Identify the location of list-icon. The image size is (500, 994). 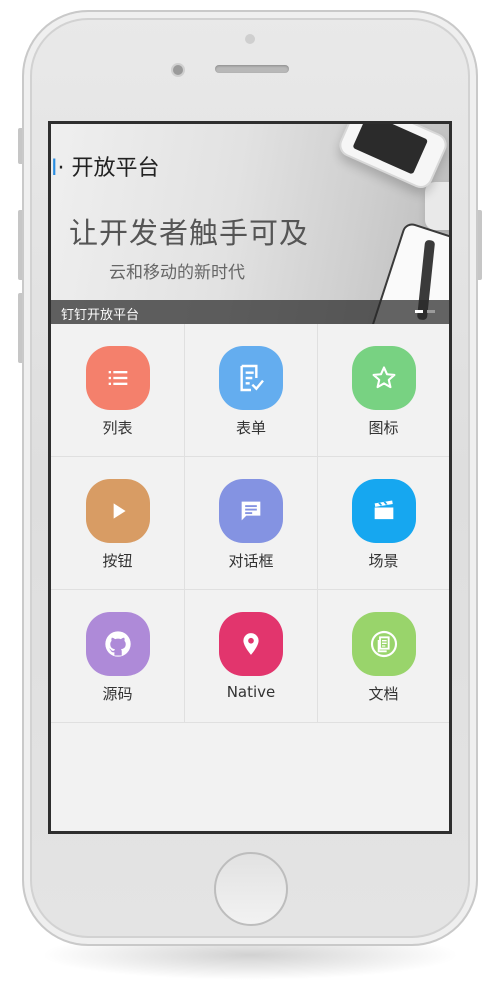
(117, 378).